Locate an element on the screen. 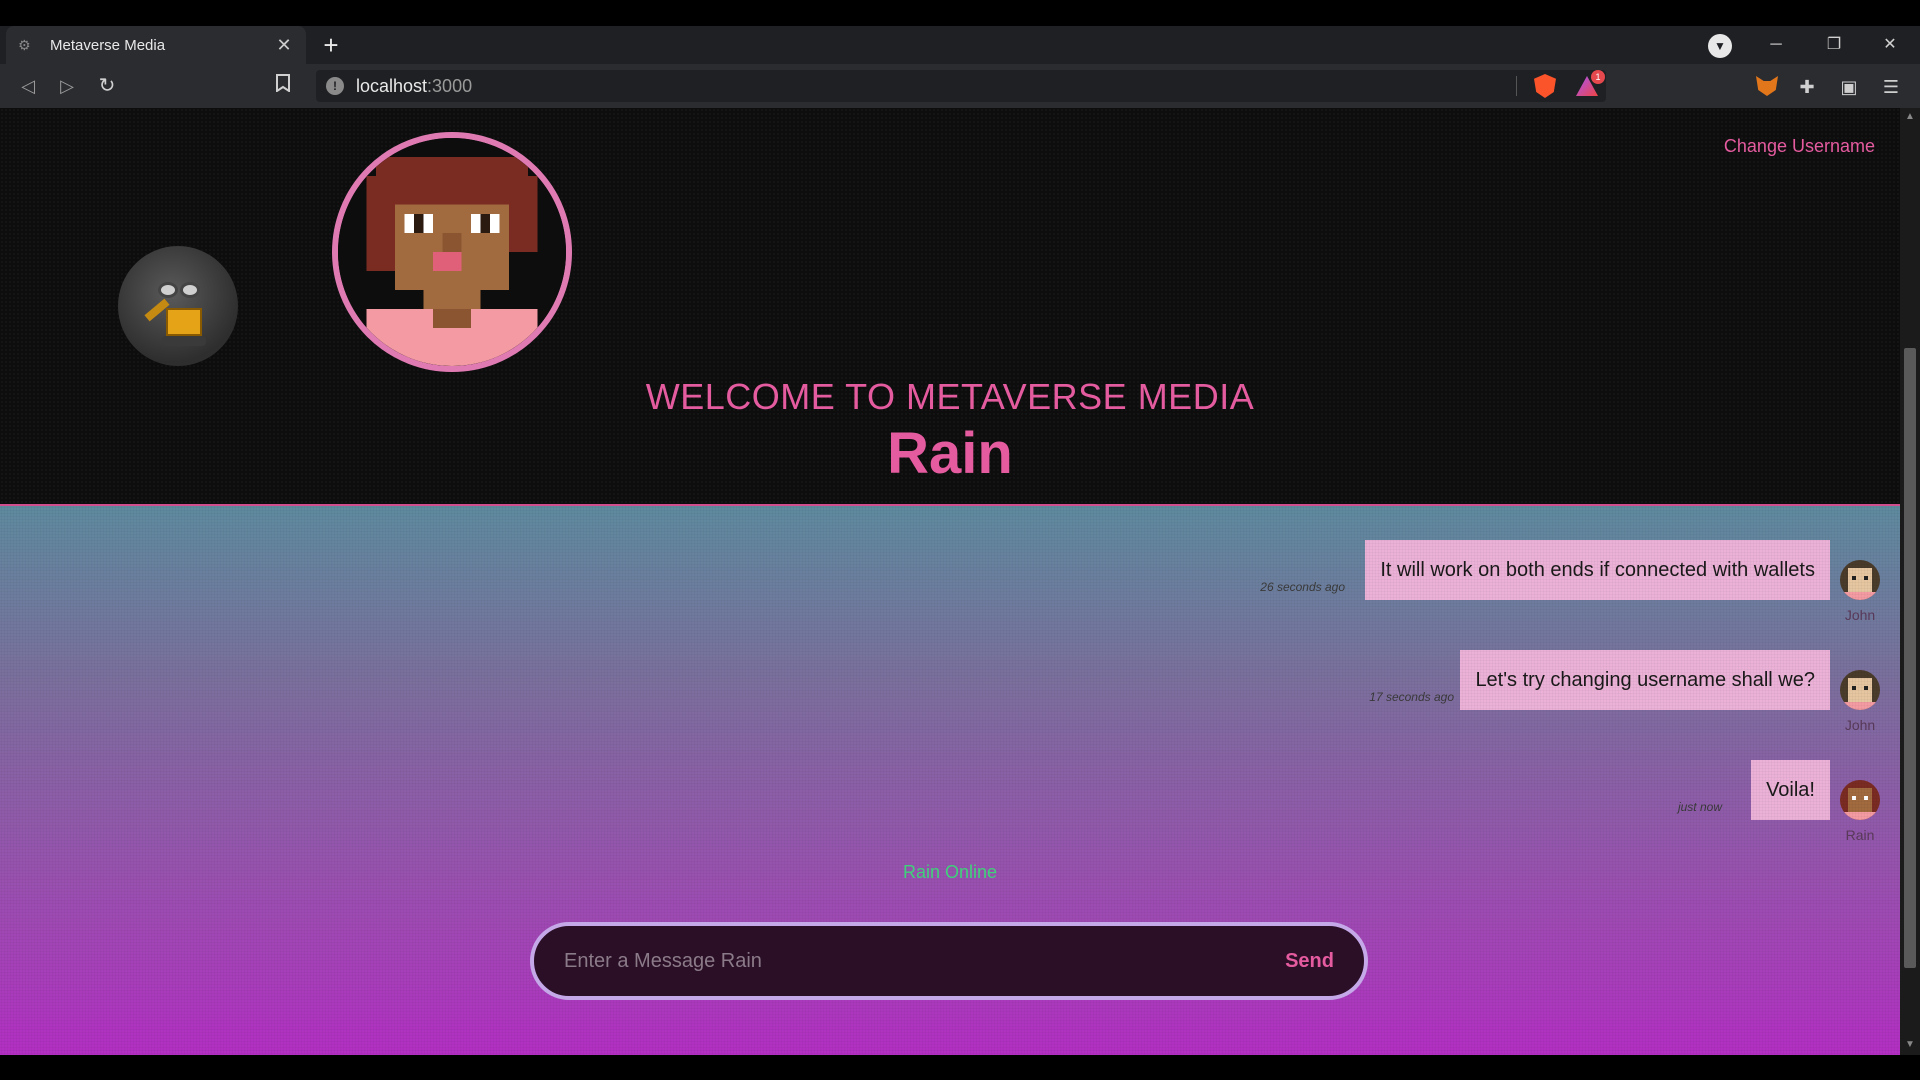 The height and width of the screenshot is (1080, 1920). back-icon: ◁ is located at coordinates (28, 86).